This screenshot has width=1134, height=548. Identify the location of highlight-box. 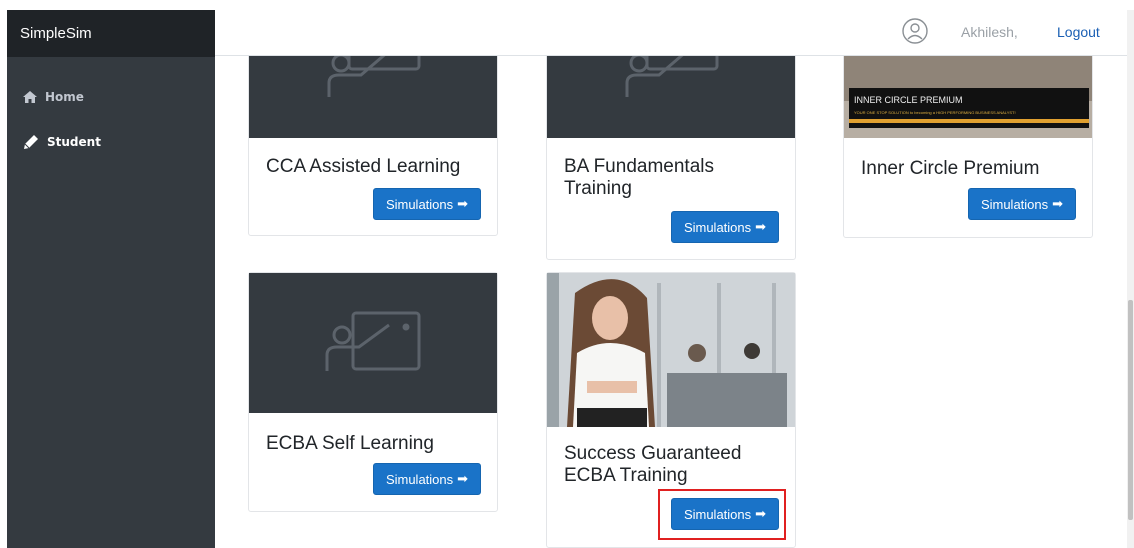
(722, 514).